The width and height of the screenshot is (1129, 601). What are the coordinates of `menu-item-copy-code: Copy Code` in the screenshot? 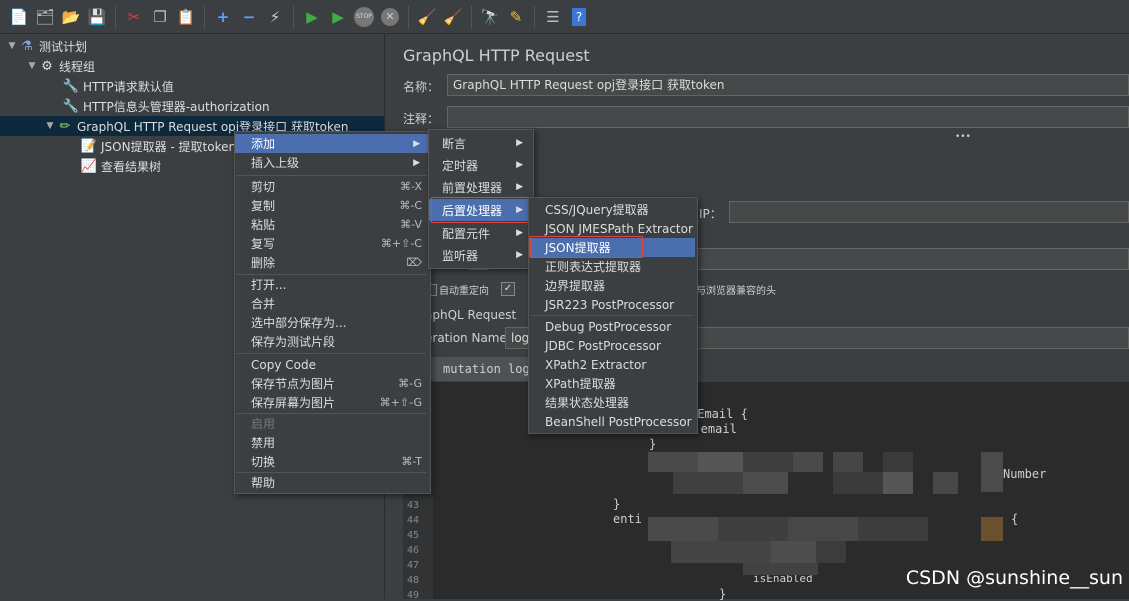 It's located at (331, 364).